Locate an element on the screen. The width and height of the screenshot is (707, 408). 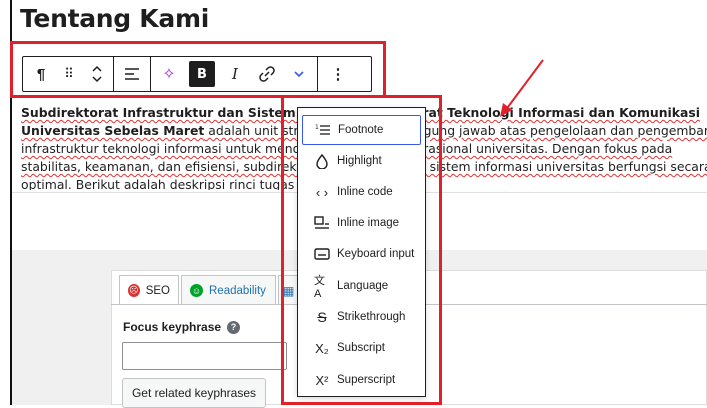
focus-keyphrase-label: Focus keyphrase ? is located at coordinates (182, 327).